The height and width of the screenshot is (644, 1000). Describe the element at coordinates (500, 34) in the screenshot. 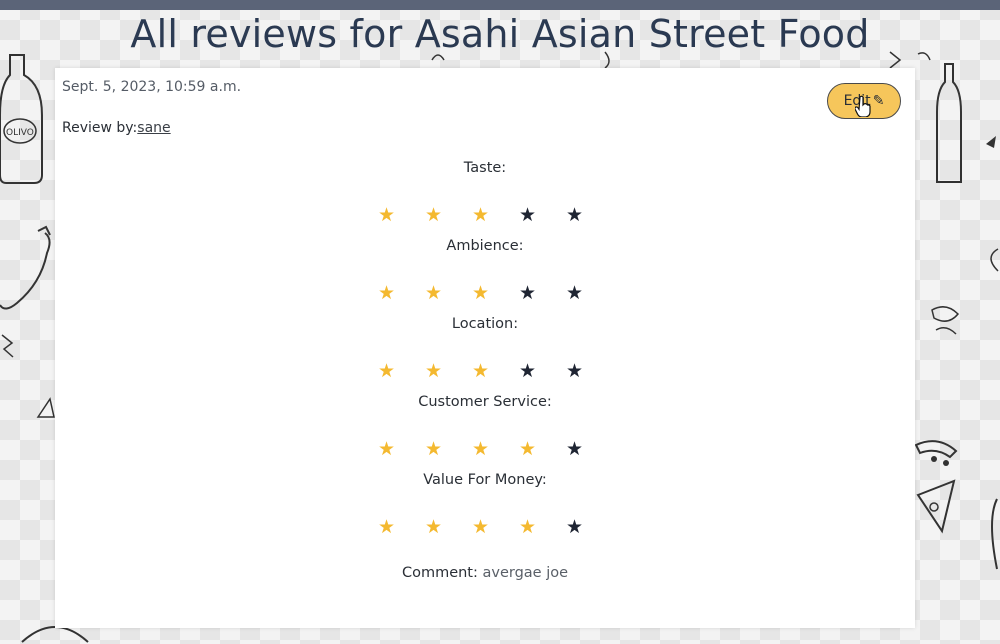

I see `page-title: All reviews for Asahi Asian Street Food` at that location.